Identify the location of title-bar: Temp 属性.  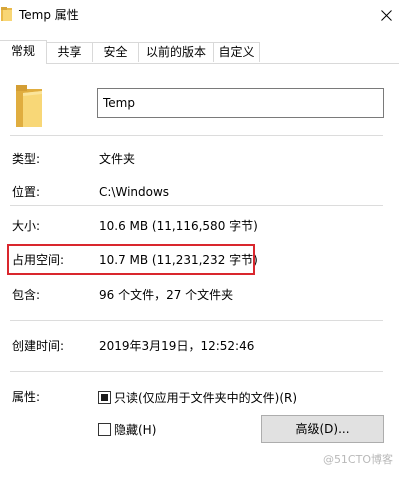
(199, 16).